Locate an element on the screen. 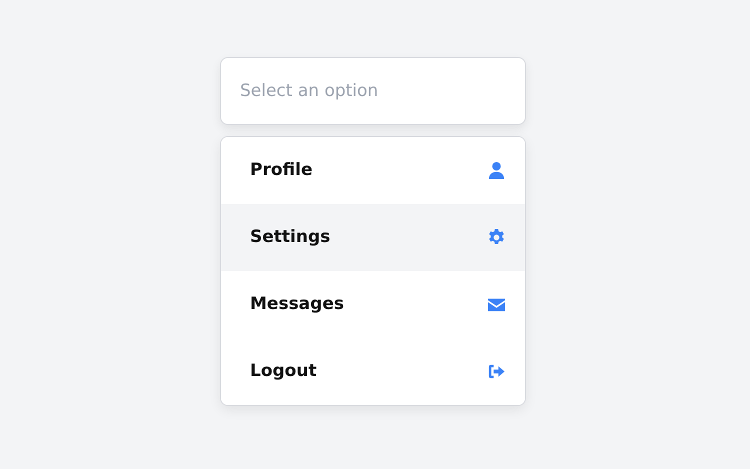 The image size is (750, 469). menu-item: Settings is located at coordinates (373, 237).